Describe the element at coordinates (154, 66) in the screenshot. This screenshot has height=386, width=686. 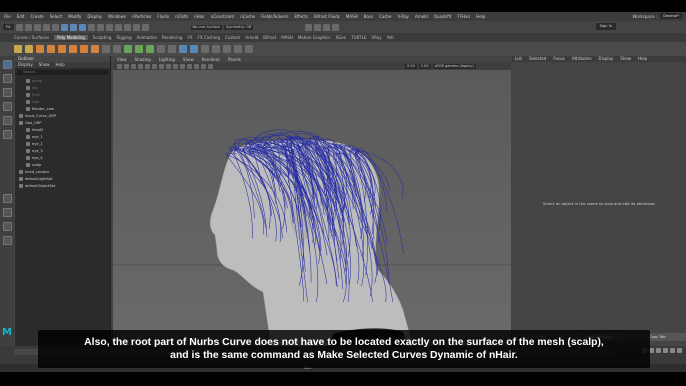
I see `resolution-gate-icon` at that location.